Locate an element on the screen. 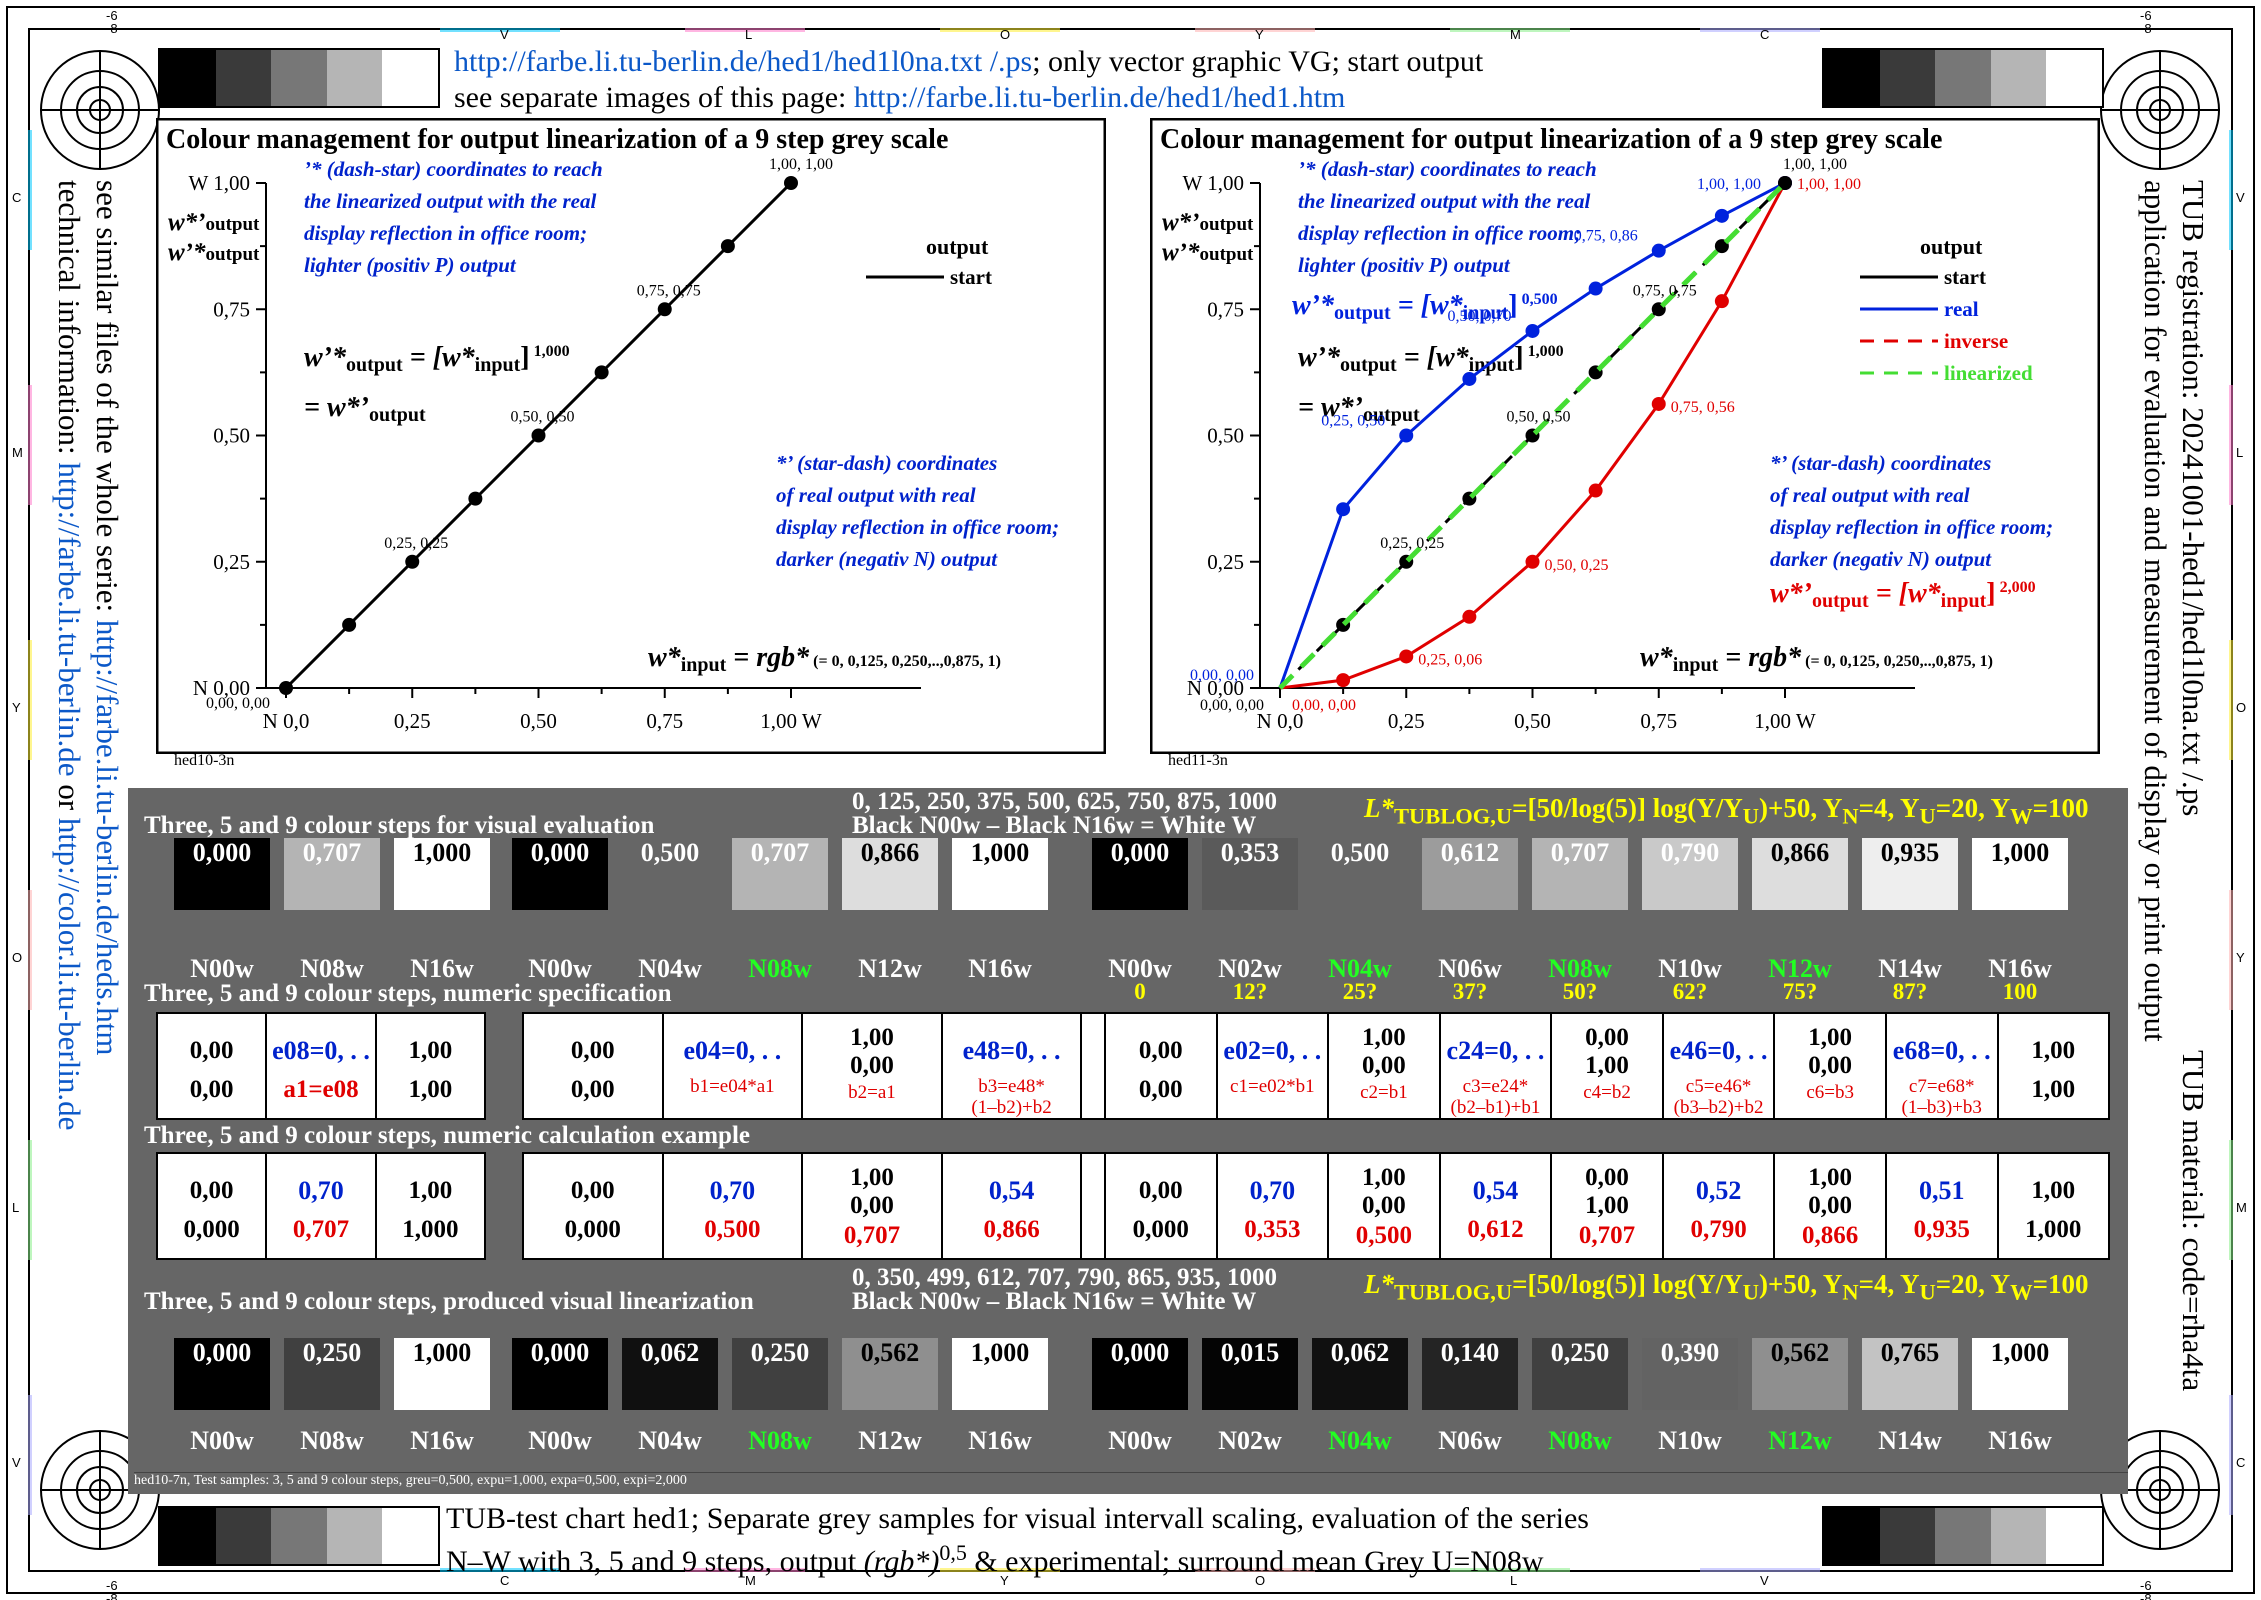 Image resolution: width=2261 pixels, height=1600 pixels. edge-mark-top: O is located at coordinates (1005, 34).